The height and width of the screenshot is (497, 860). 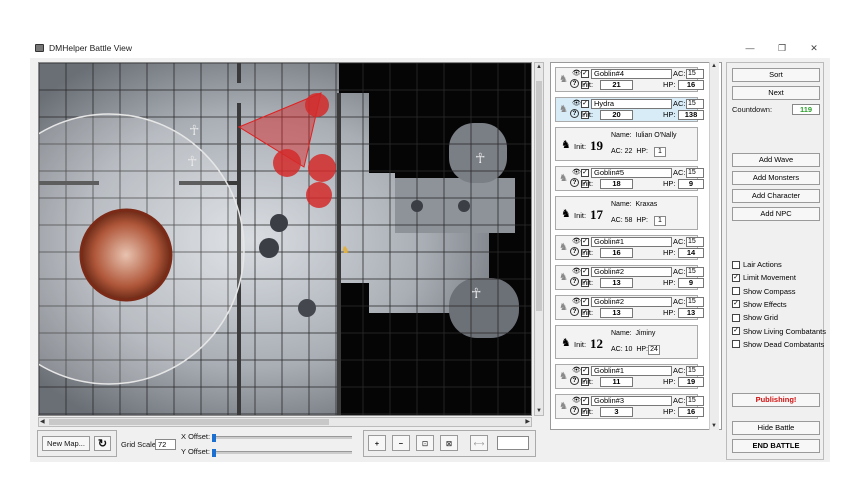 I want to click on y-offset-slider, so click(x=282, y=453).